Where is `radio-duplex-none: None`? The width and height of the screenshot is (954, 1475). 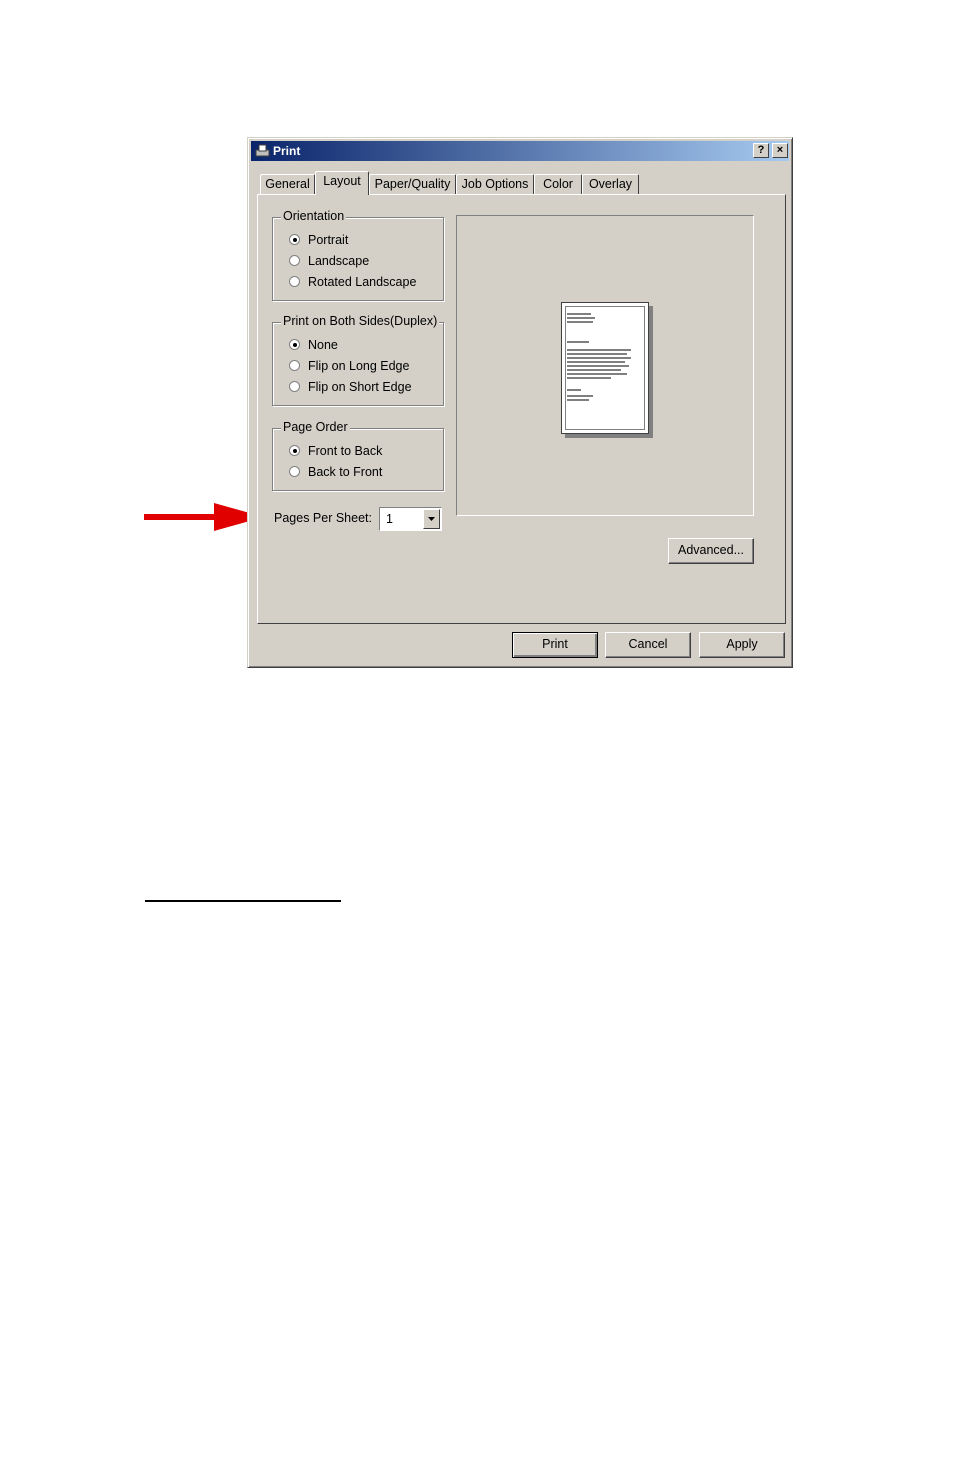 radio-duplex-none: None is located at coordinates (313, 345).